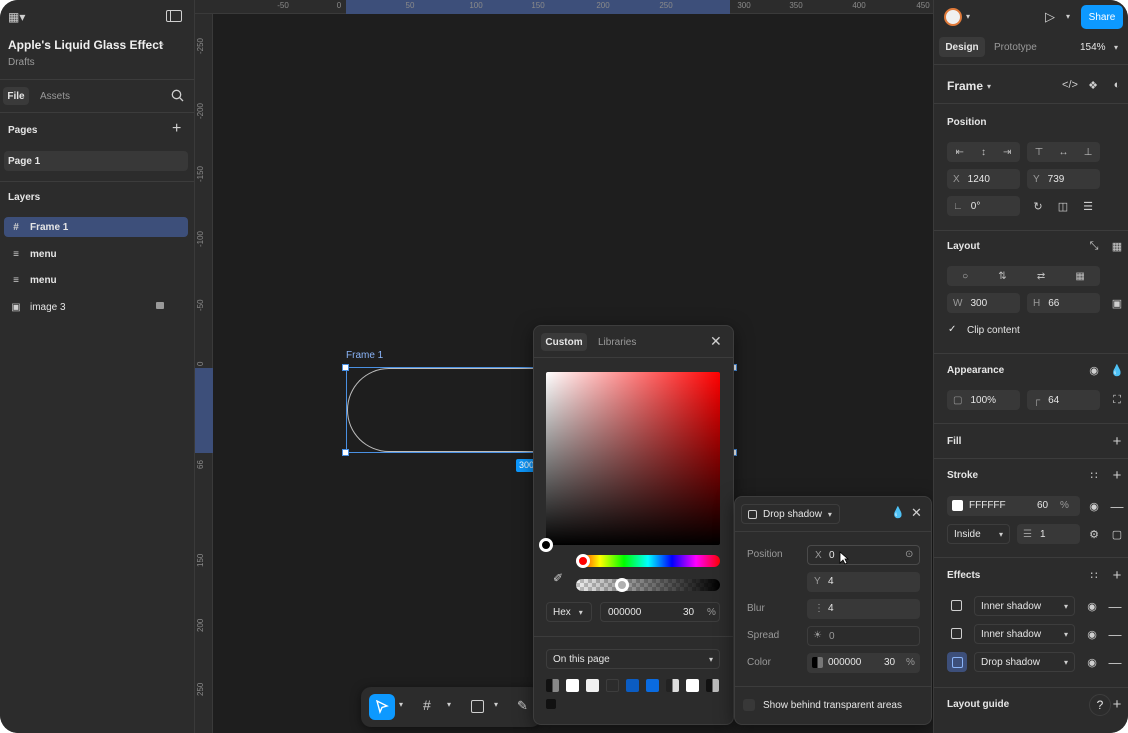 Image resolution: width=1128 pixels, height=733 pixels. Describe the element at coordinates (633, 659) in the screenshot. I see `library-scope-select: On this page ▾` at that location.